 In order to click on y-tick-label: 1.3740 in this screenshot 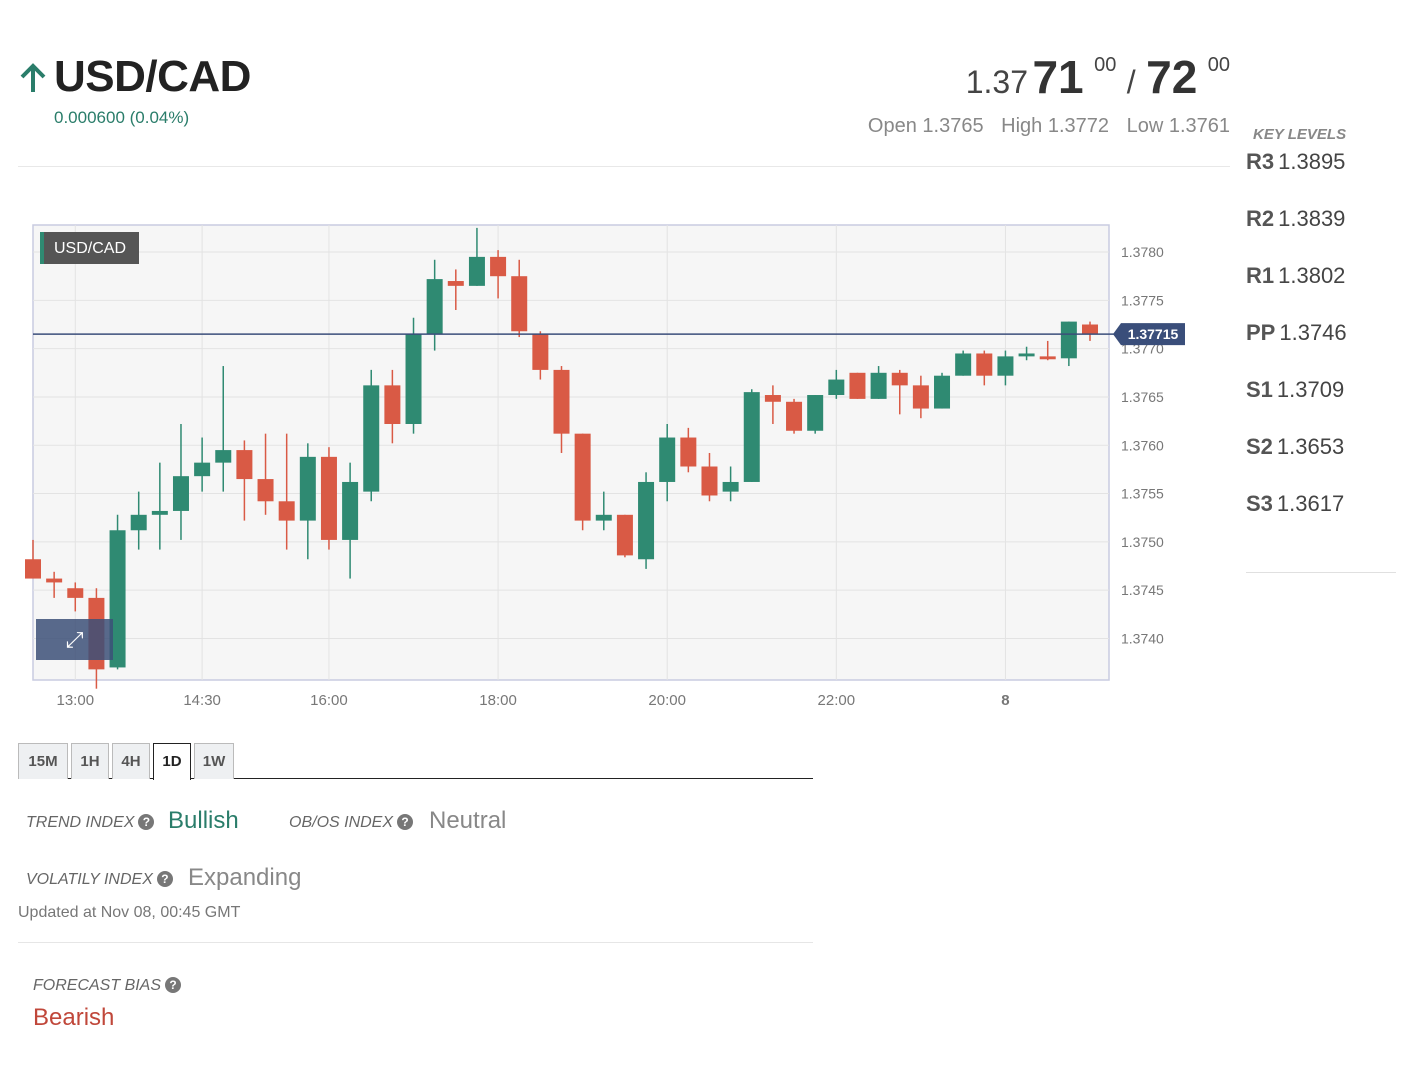, I will do `click(1142, 638)`.